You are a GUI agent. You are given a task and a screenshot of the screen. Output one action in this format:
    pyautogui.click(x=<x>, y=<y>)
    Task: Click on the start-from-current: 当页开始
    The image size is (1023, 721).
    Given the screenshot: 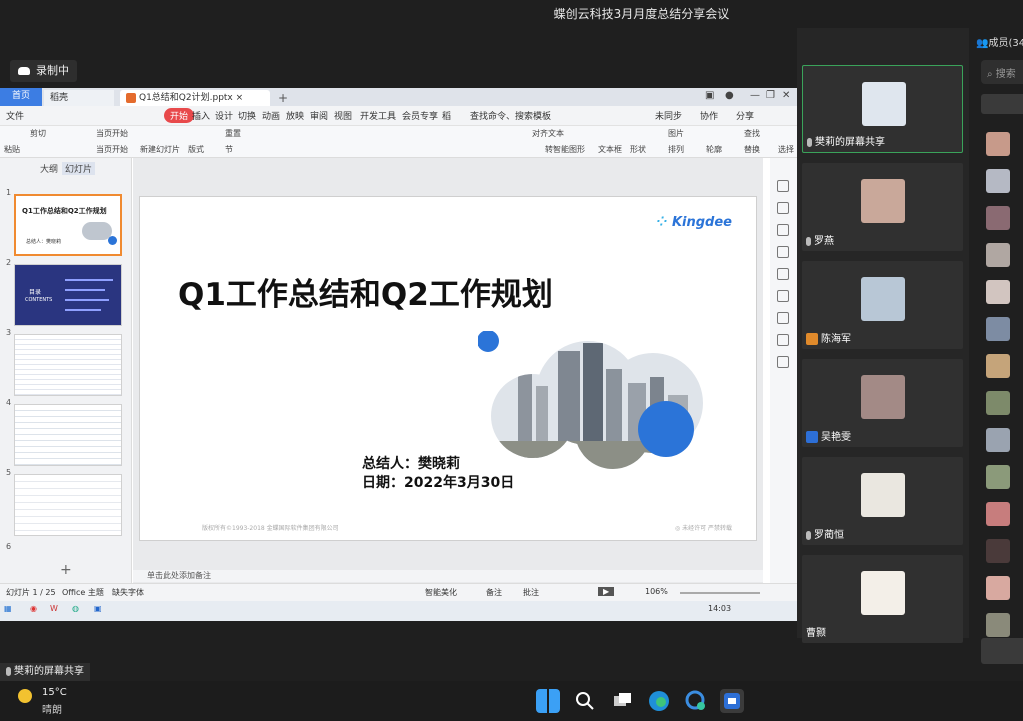 What is the action you would take?
    pyautogui.click(x=112, y=149)
    